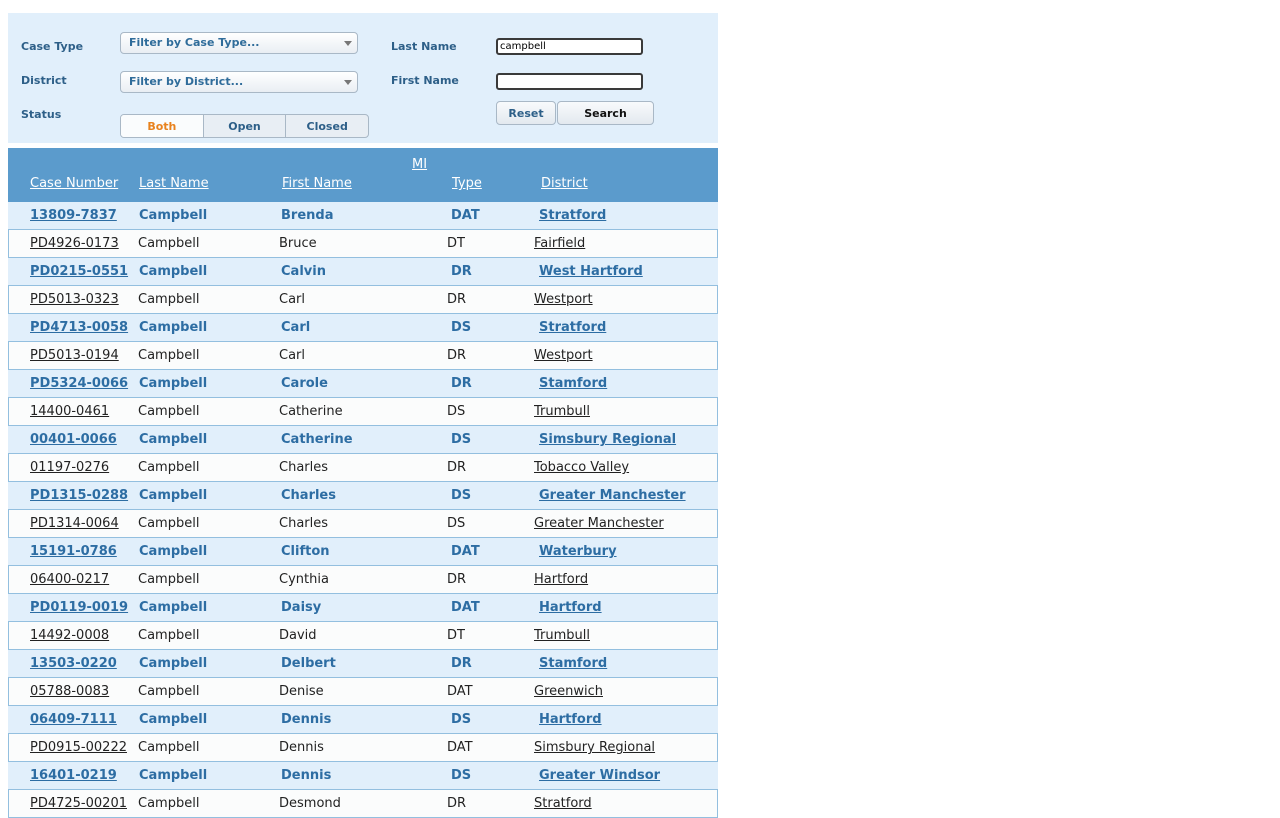  I want to click on first-name-cell: David, so click(298, 635).